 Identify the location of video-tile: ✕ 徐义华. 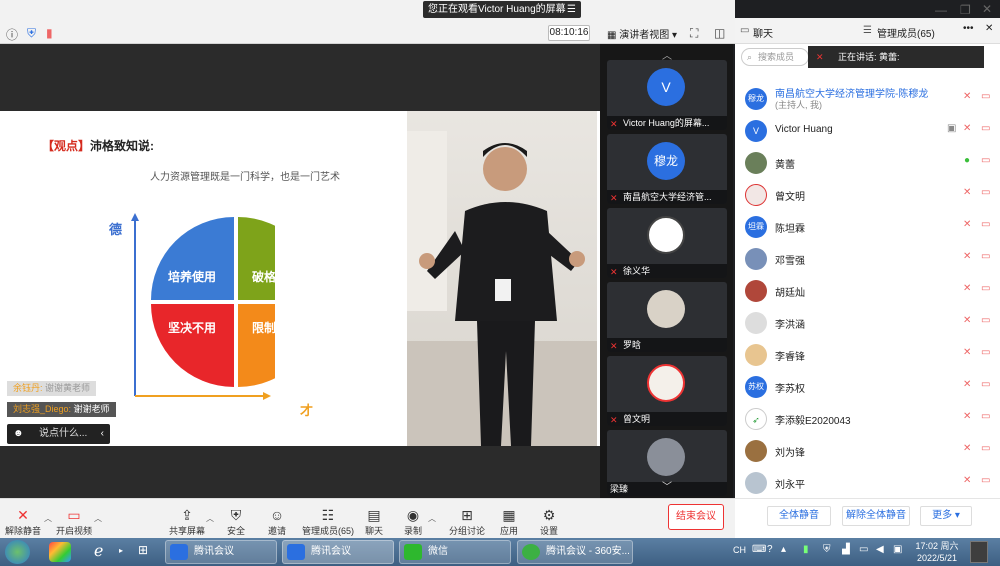
(667, 243).